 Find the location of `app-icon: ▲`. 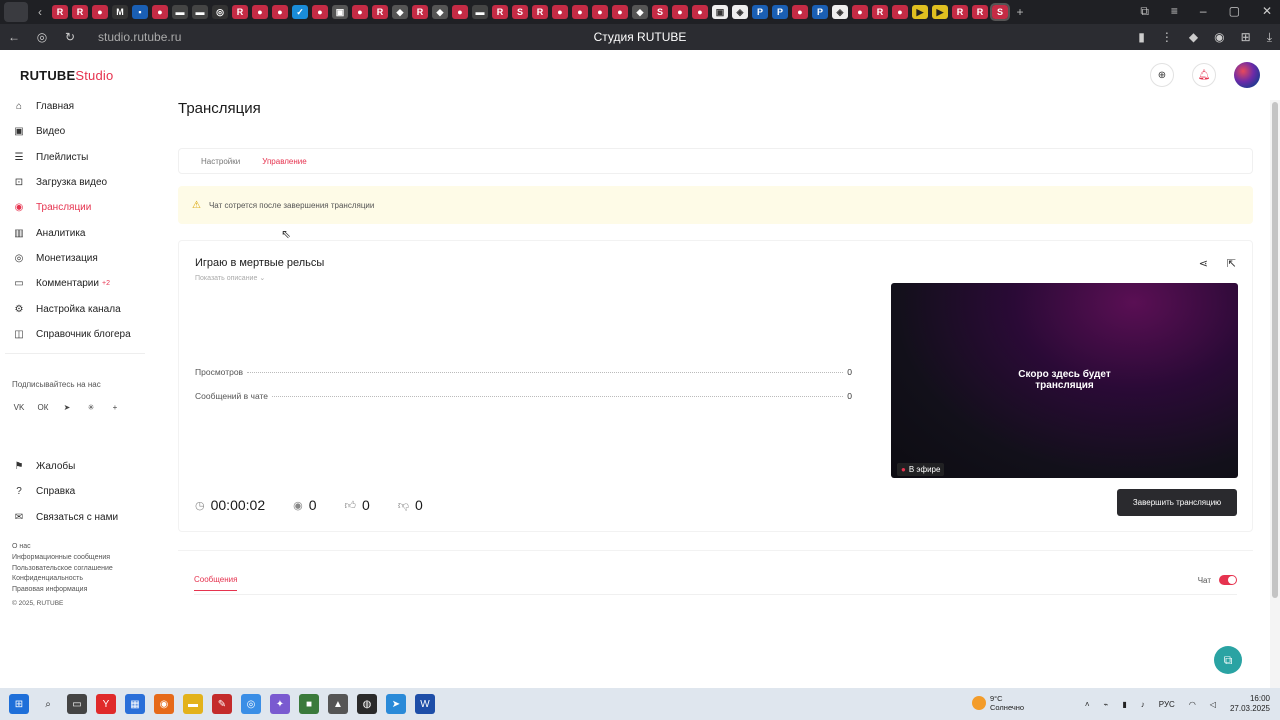

app-icon: ▲ is located at coordinates (338, 704).